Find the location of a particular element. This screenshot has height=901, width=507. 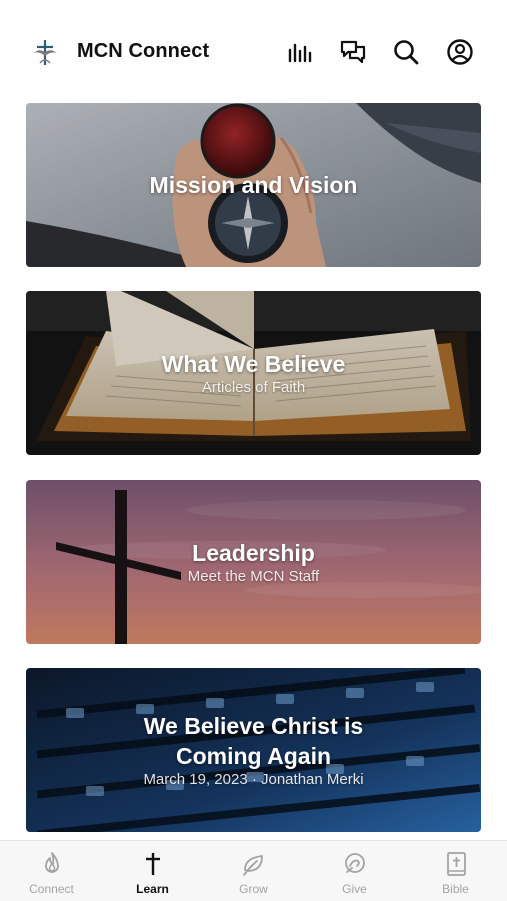

tab-label: Learn is located at coordinates (152, 889).